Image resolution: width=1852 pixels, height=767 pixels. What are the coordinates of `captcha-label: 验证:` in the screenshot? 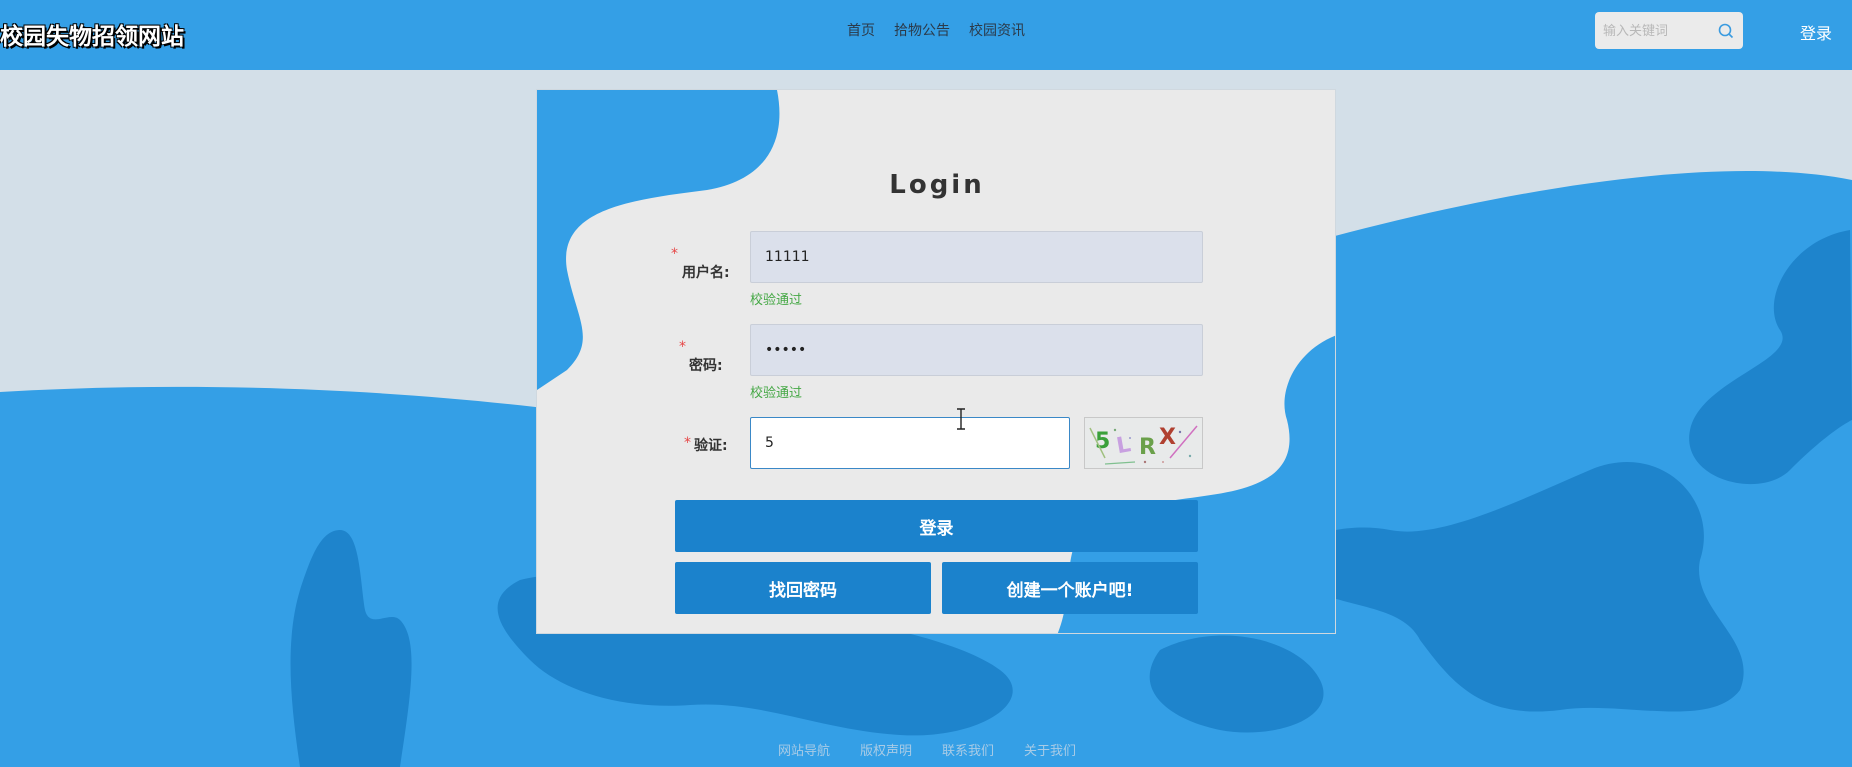 It's located at (711, 446).